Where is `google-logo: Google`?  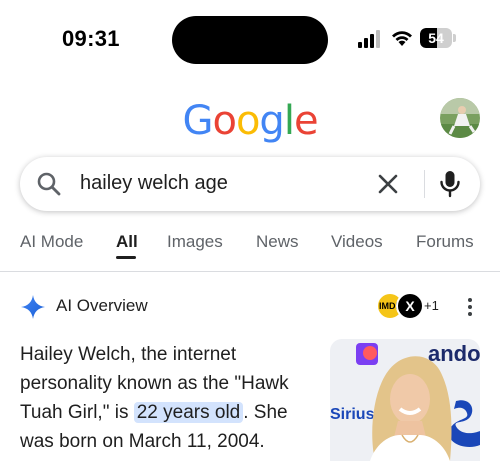
google-logo: Google is located at coordinates (250, 121).